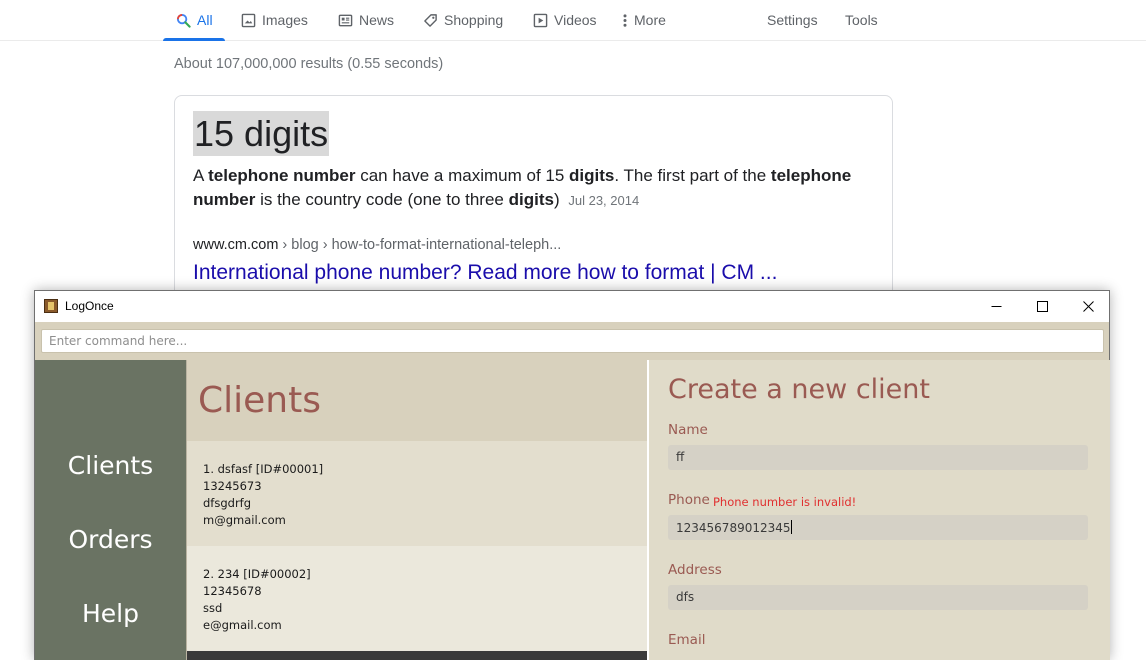  I want to click on tab-news: News, so click(365, 20).